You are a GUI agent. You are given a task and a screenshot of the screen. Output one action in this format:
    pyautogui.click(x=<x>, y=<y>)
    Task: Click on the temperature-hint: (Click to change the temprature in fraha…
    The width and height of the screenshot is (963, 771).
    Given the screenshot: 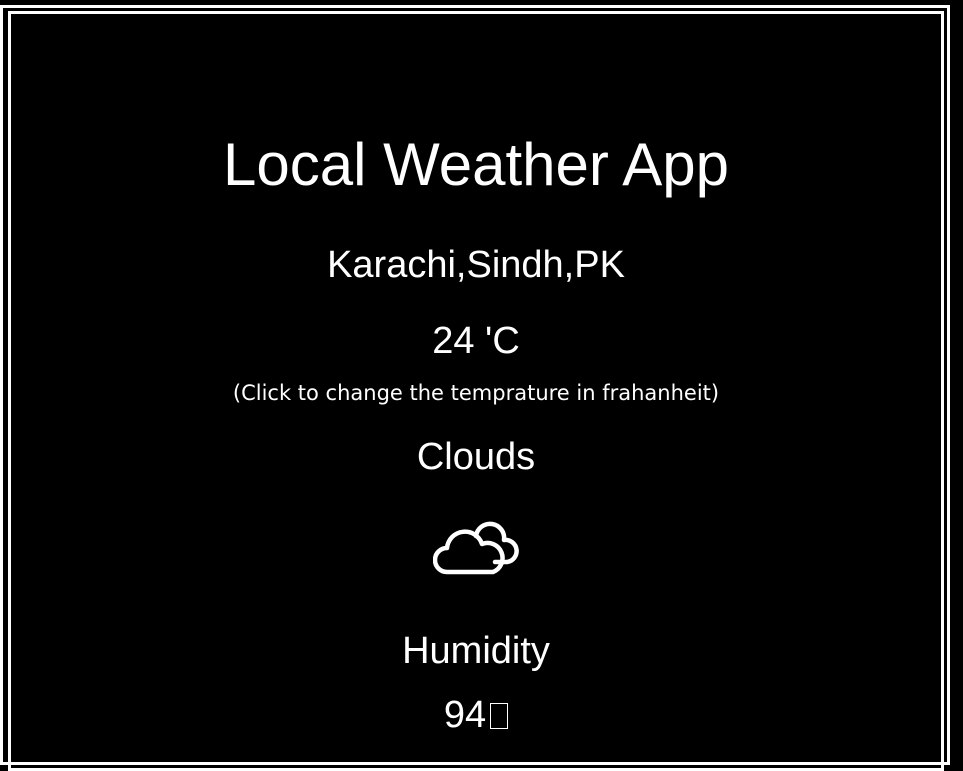 What is the action you would take?
    pyautogui.click(x=476, y=393)
    